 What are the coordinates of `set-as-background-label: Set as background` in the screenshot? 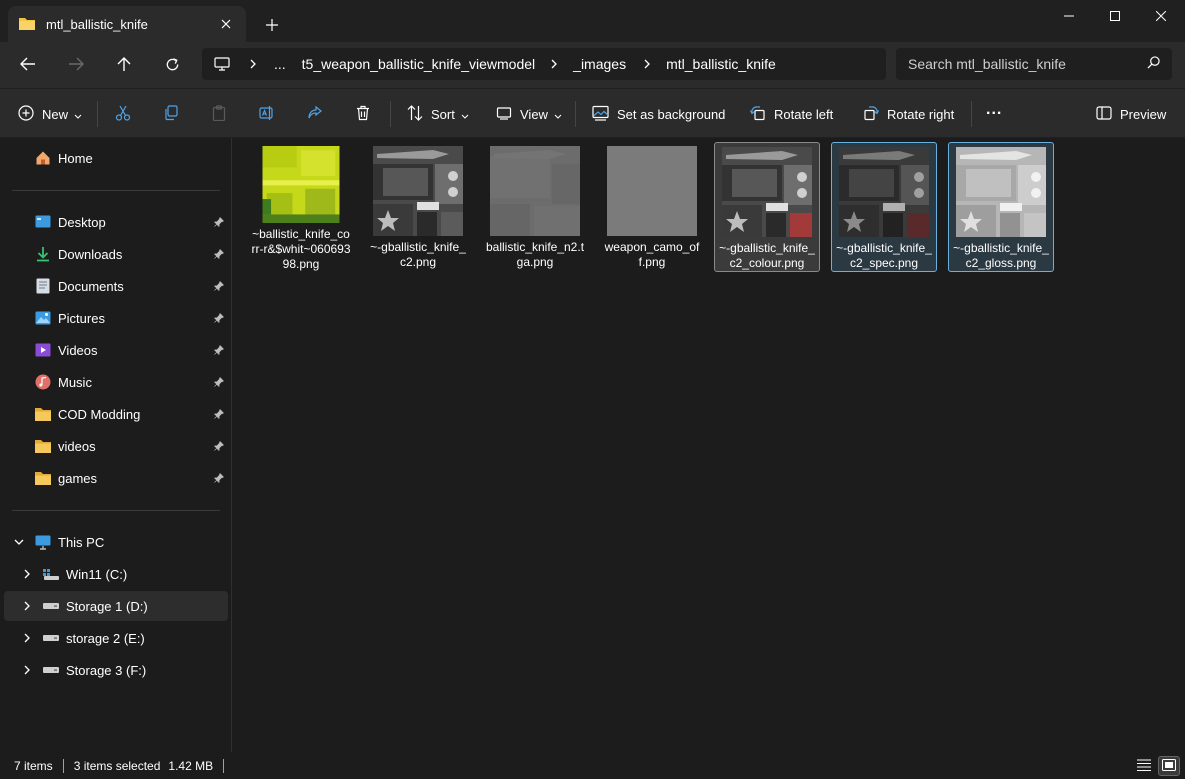 It's located at (671, 114).